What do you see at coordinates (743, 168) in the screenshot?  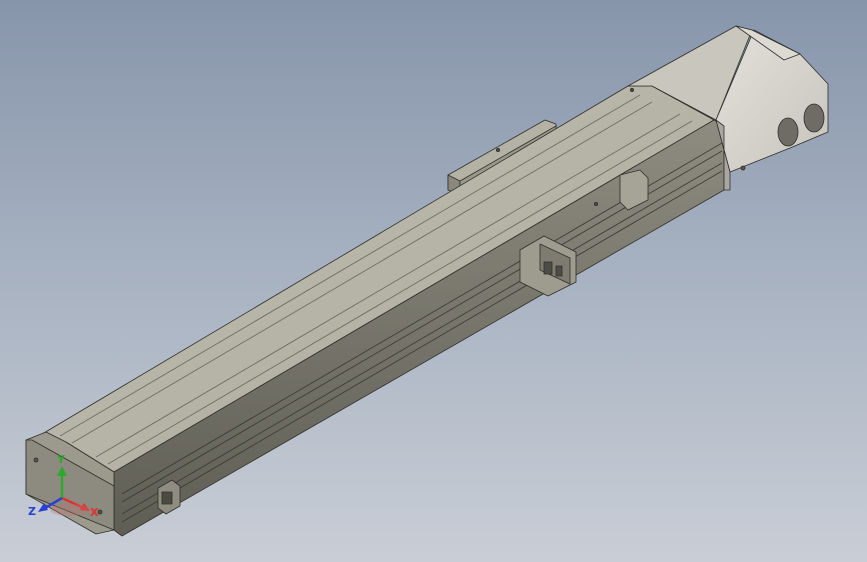 I see `motor-screw` at bounding box center [743, 168].